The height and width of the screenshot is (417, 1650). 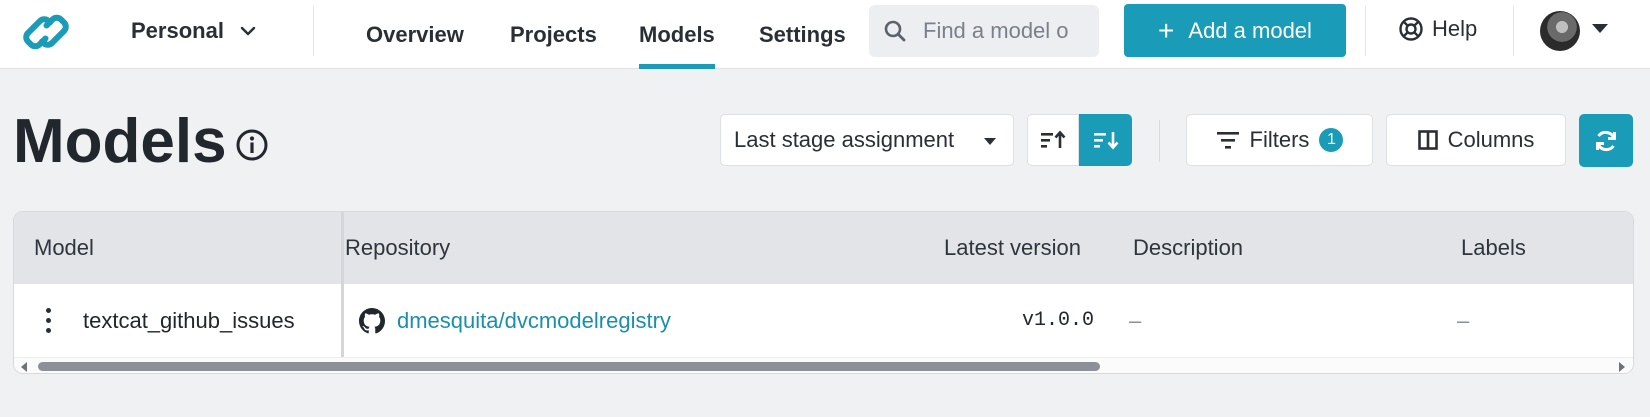 What do you see at coordinates (48, 321) in the screenshot?
I see `kebab-menu-icon` at bounding box center [48, 321].